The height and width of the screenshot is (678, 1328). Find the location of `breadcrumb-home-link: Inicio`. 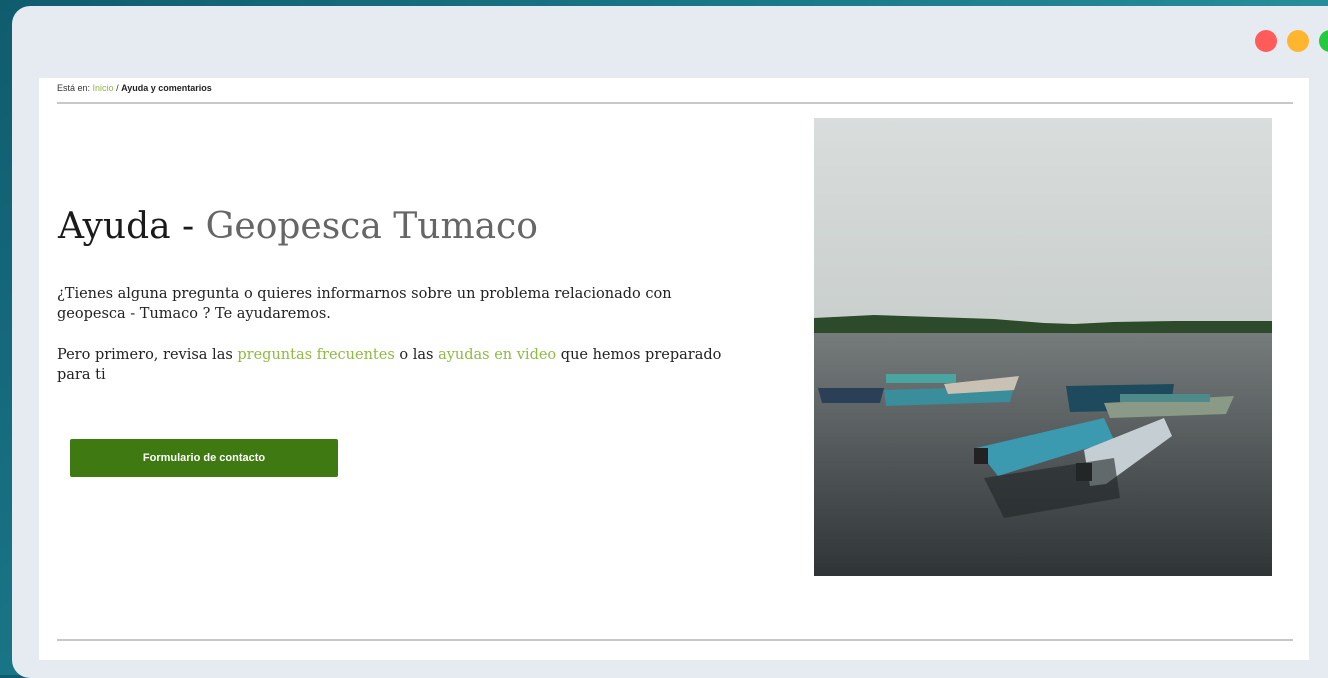

breadcrumb-home-link: Inicio is located at coordinates (103, 88).